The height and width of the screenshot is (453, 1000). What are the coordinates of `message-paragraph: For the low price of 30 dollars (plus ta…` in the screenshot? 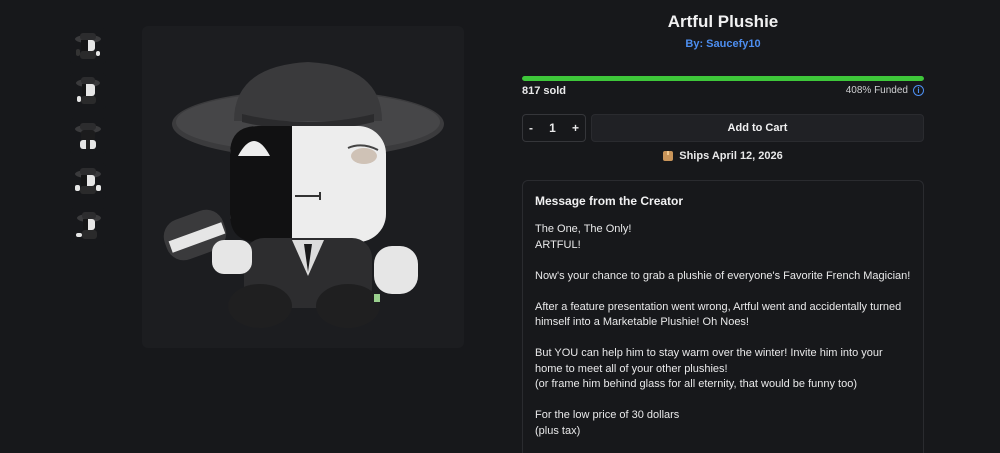 It's located at (607, 423).